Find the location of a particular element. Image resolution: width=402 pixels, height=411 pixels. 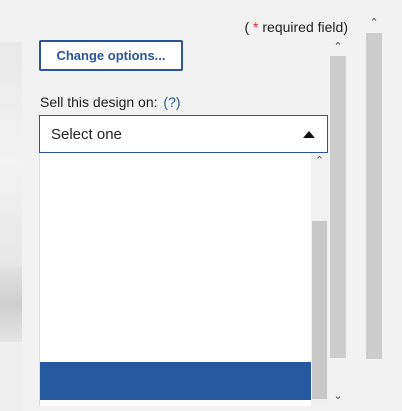

product-preview-lower is located at coordinates (11, 376).